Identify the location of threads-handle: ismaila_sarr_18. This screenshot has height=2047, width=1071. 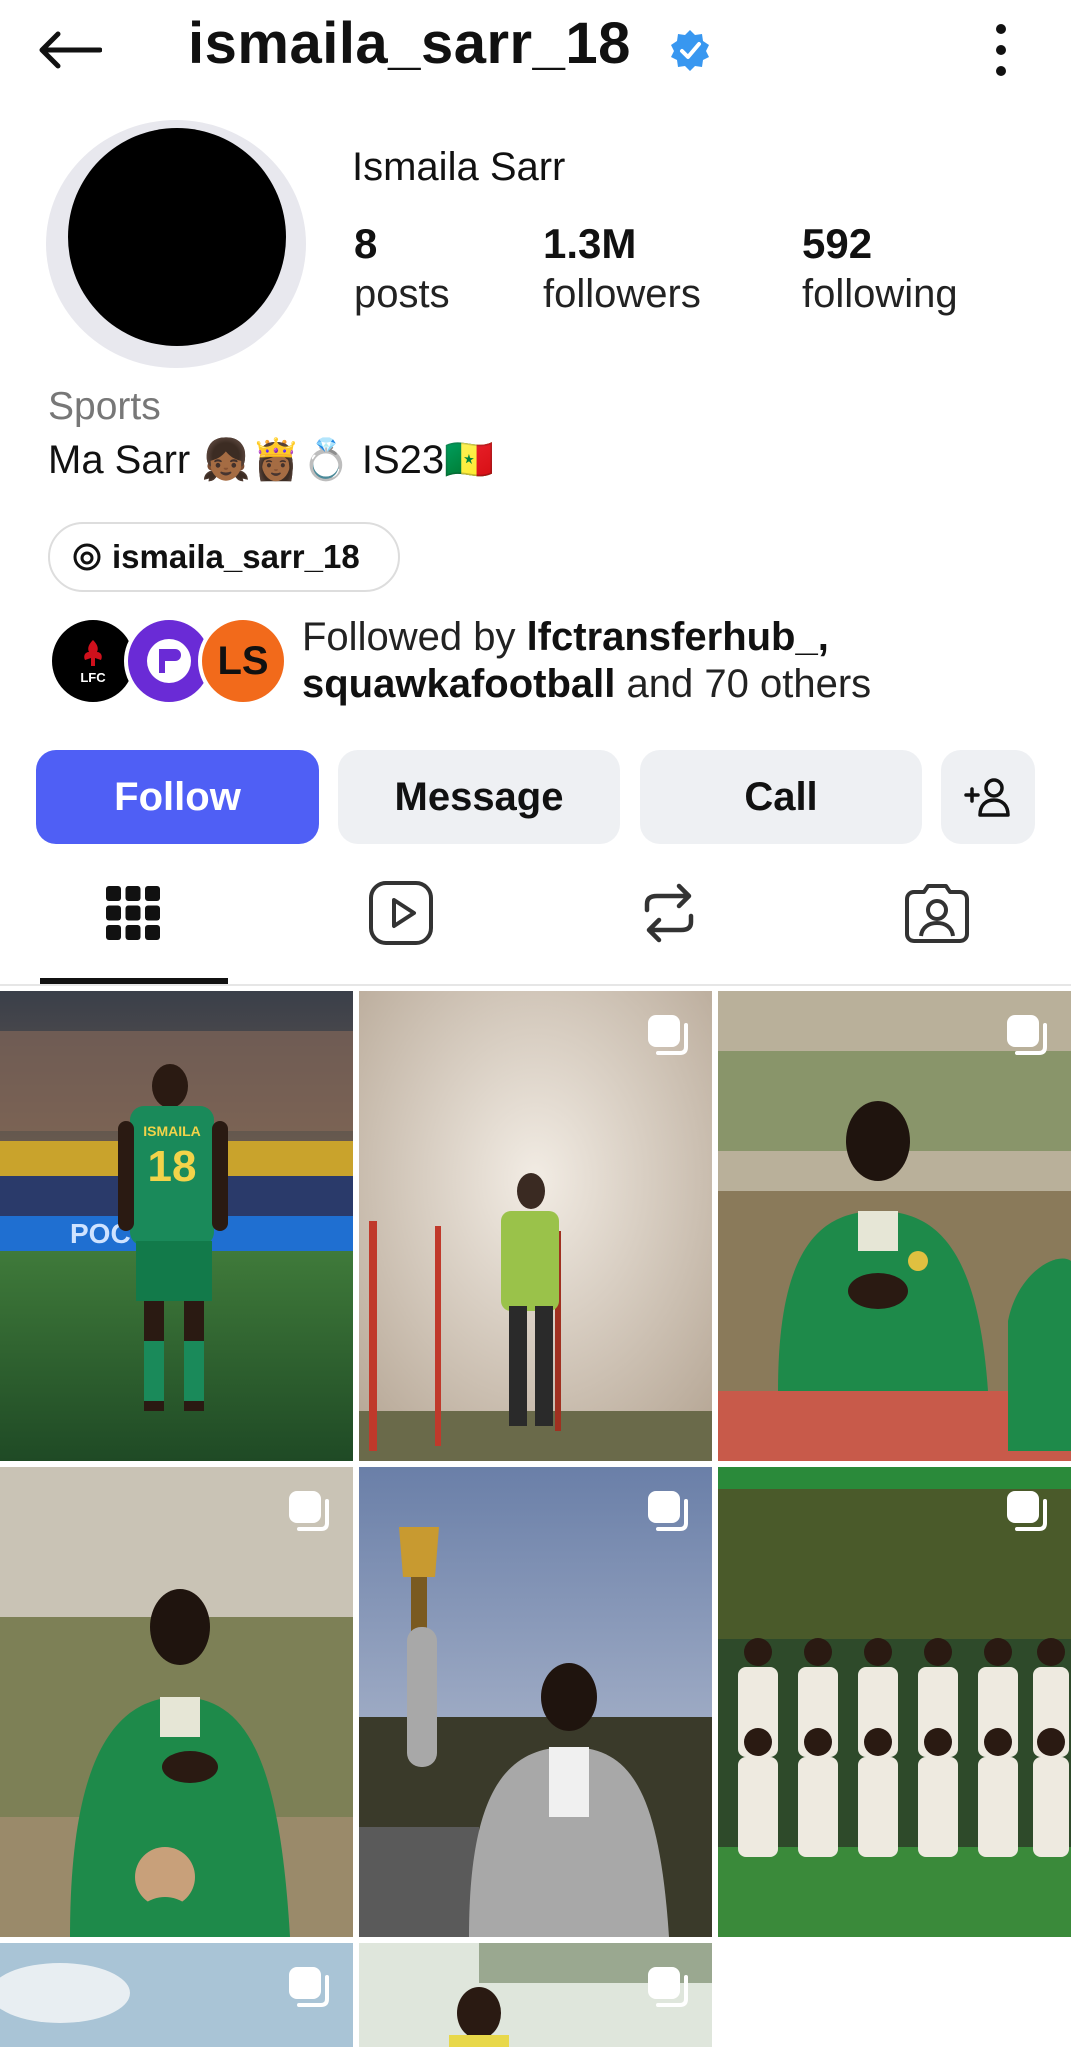
(236, 556).